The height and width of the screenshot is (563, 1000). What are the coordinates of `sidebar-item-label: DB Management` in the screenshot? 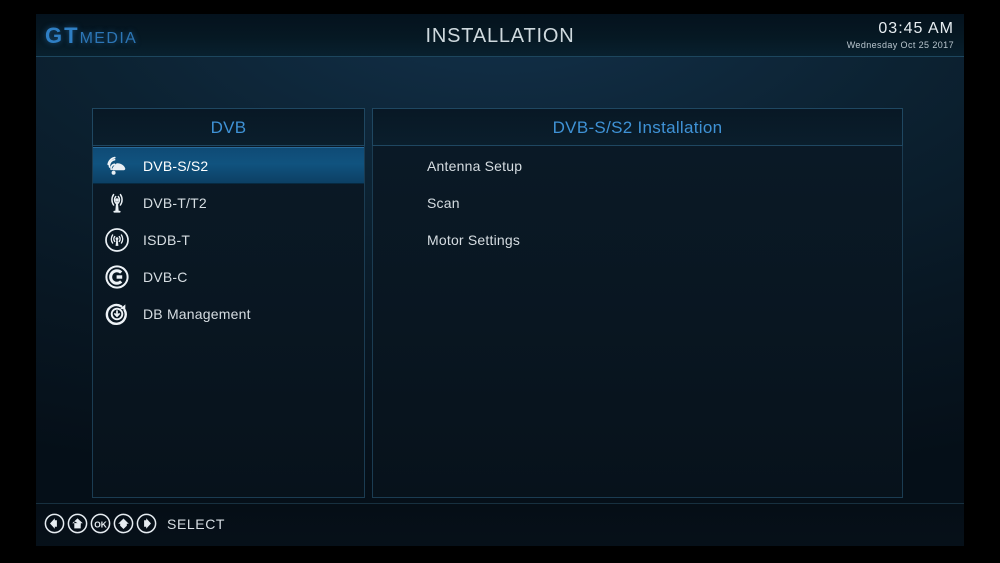 It's located at (197, 313).